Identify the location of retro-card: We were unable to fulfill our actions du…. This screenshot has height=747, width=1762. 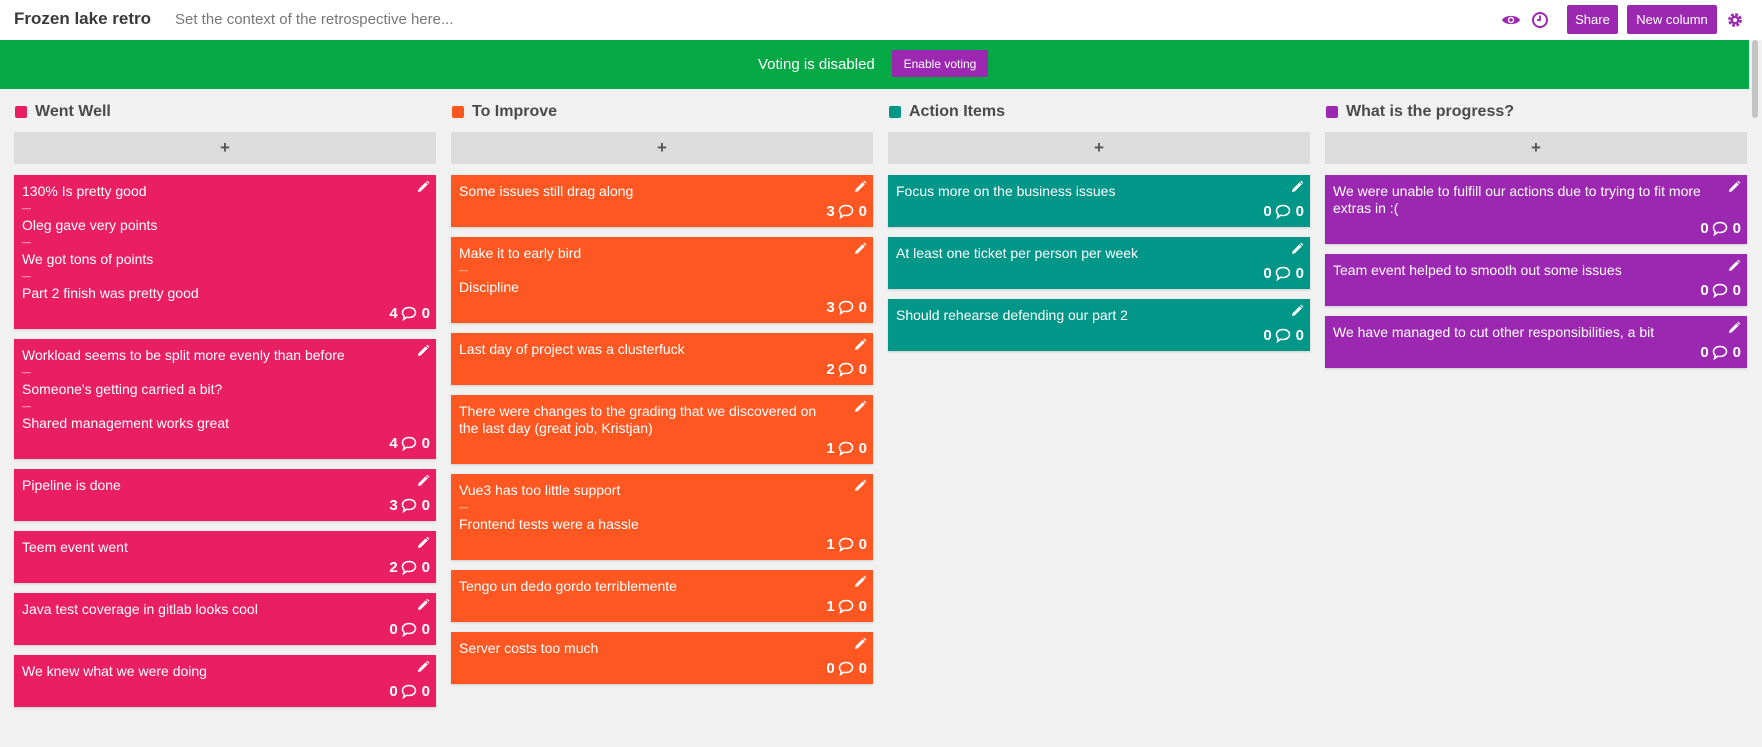
(1536, 209).